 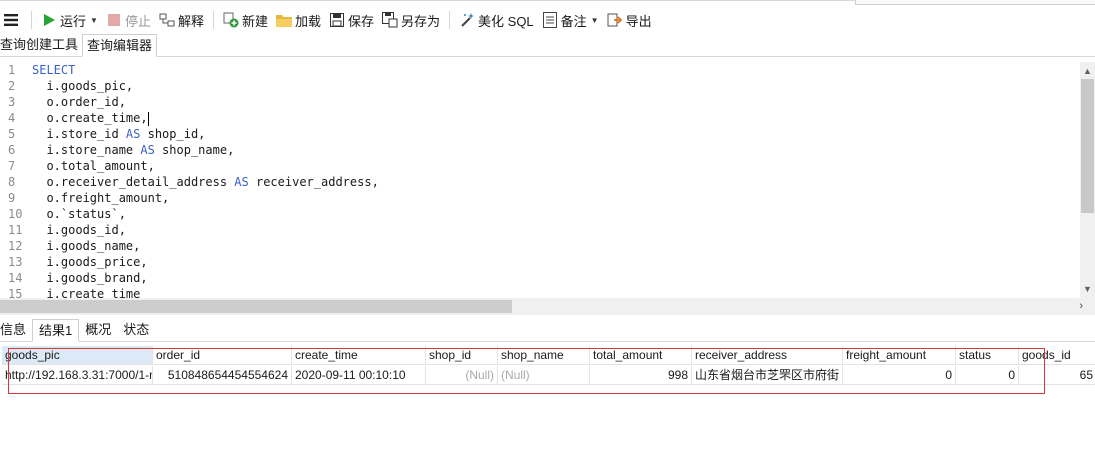 What do you see at coordinates (462, 355) in the screenshot?
I see `column-header-shop-id: shop_id` at bounding box center [462, 355].